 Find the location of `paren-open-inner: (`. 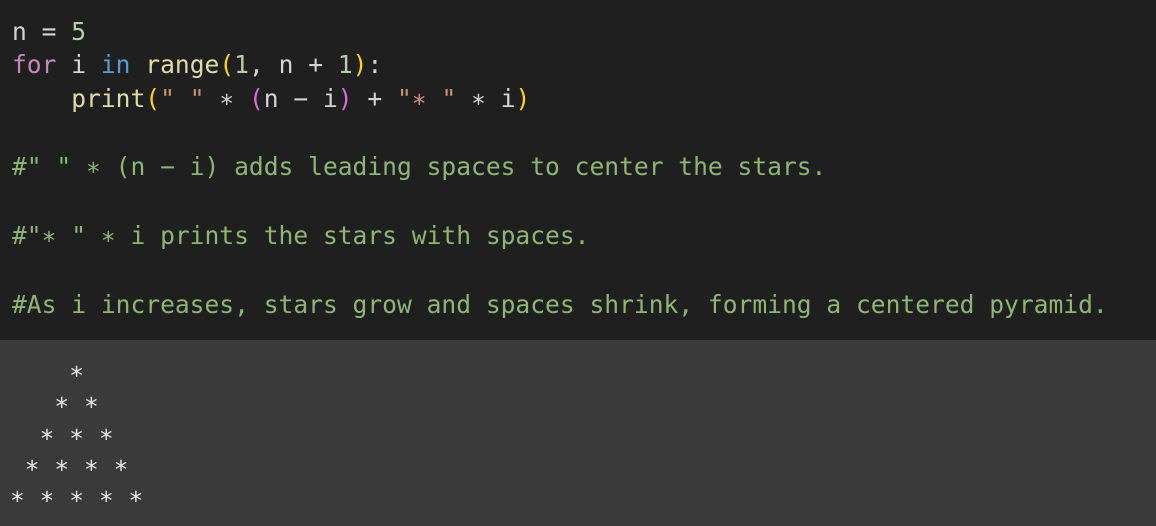

paren-open-inner: ( is located at coordinates (256, 98).